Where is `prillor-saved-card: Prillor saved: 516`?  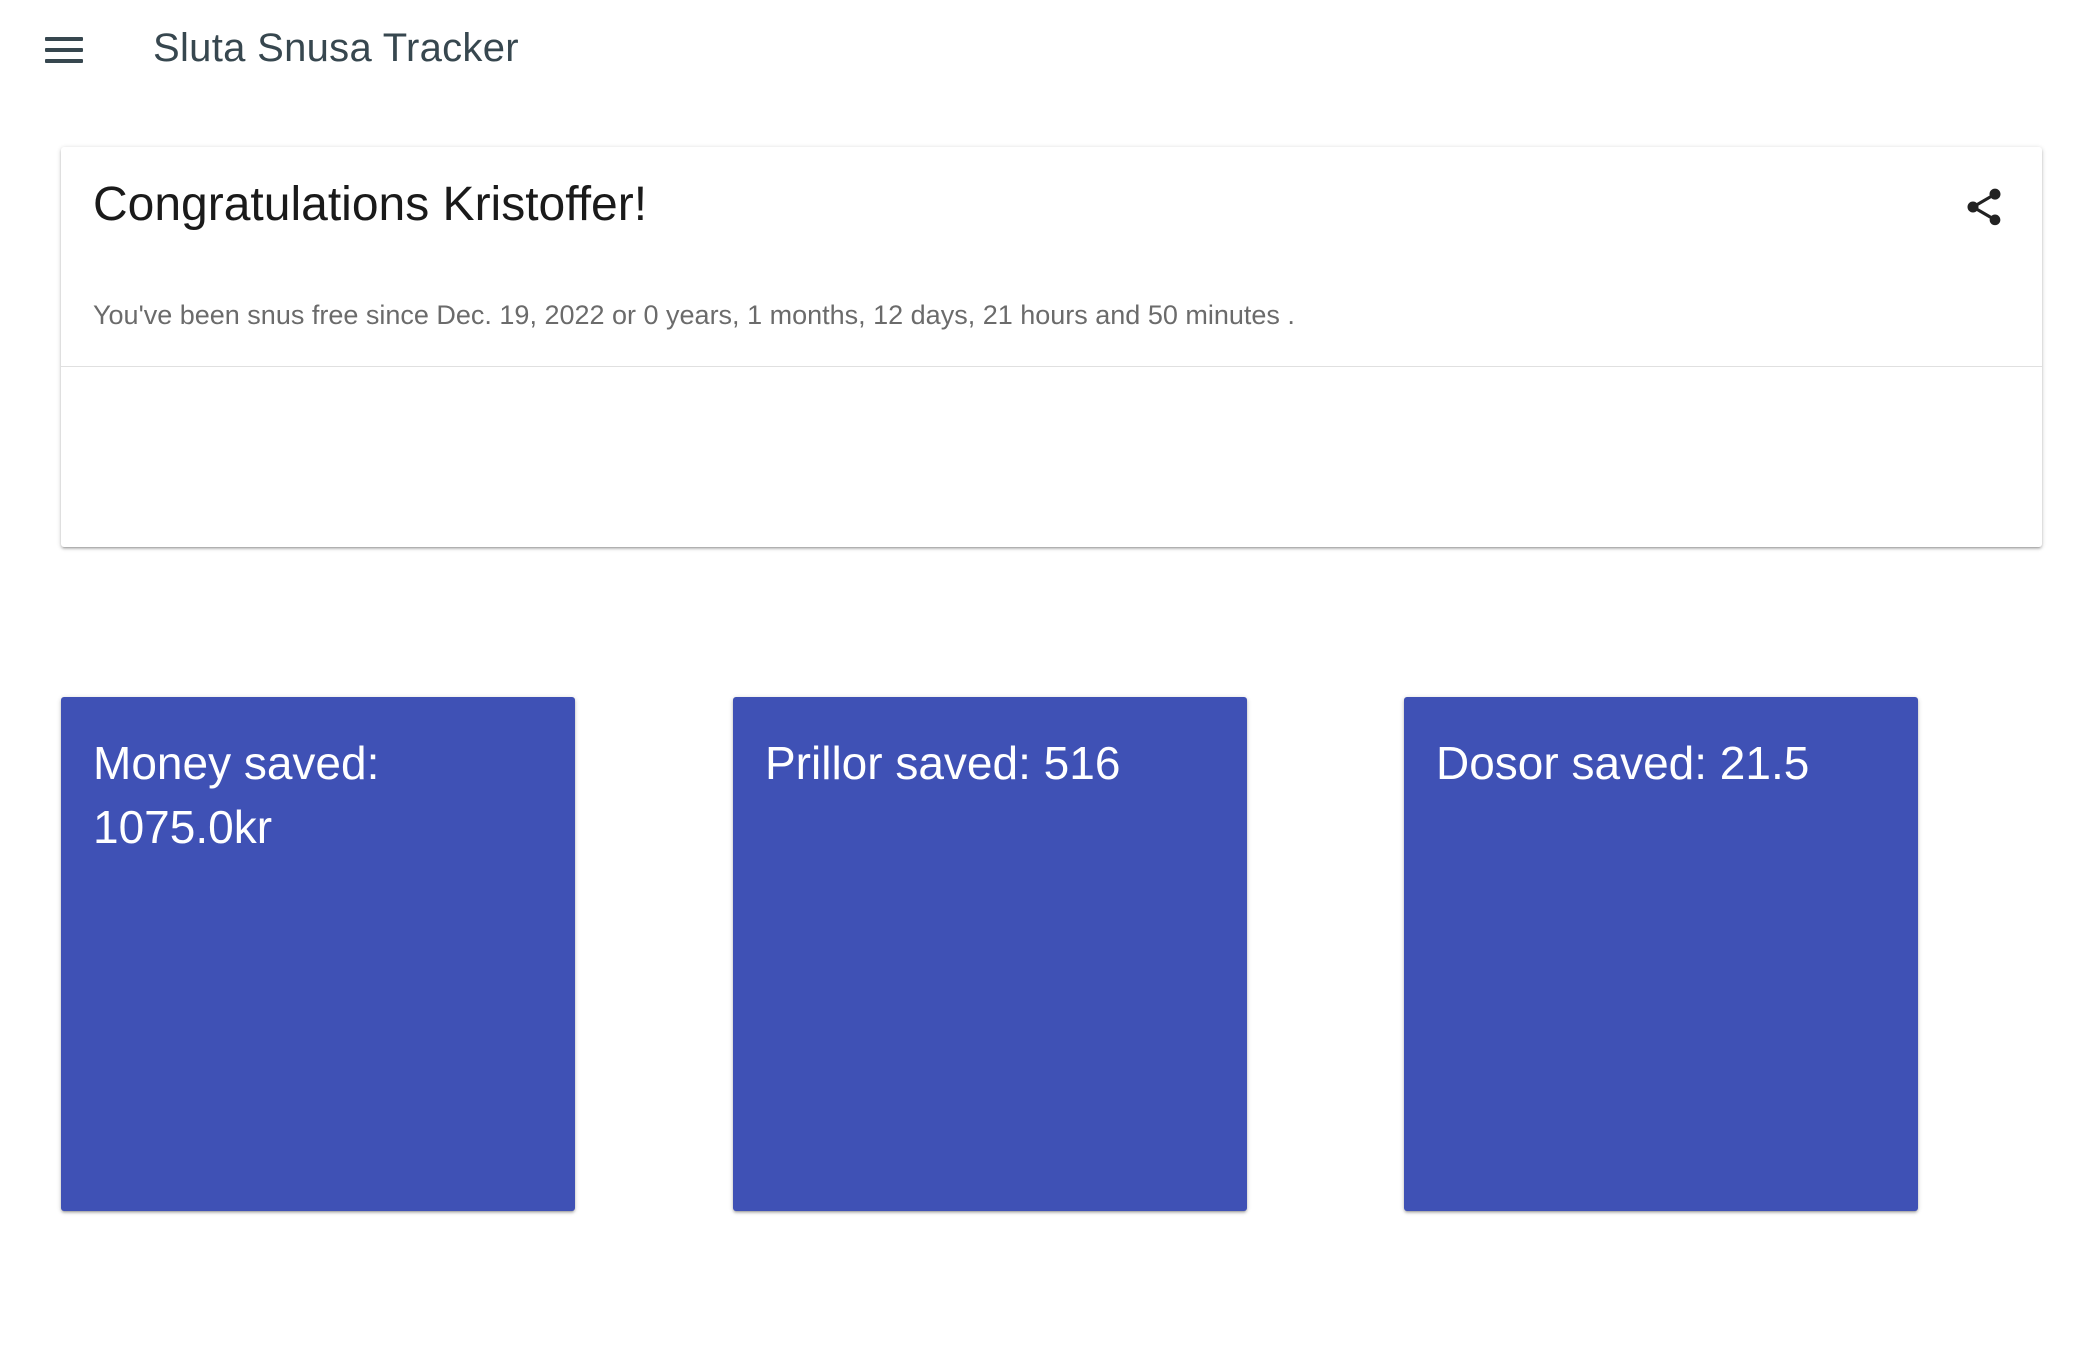 prillor-saved-card: Prillor saved: 516 is located at coordinates (990, 954).